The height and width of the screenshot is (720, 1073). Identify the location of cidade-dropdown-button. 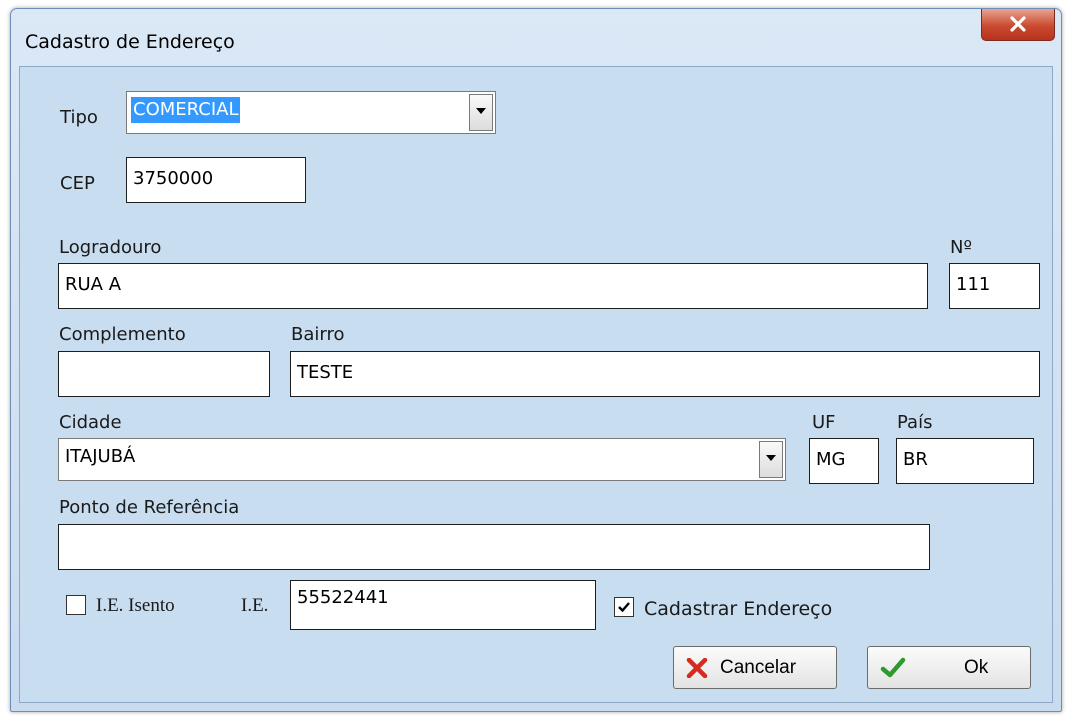
(771, 459).